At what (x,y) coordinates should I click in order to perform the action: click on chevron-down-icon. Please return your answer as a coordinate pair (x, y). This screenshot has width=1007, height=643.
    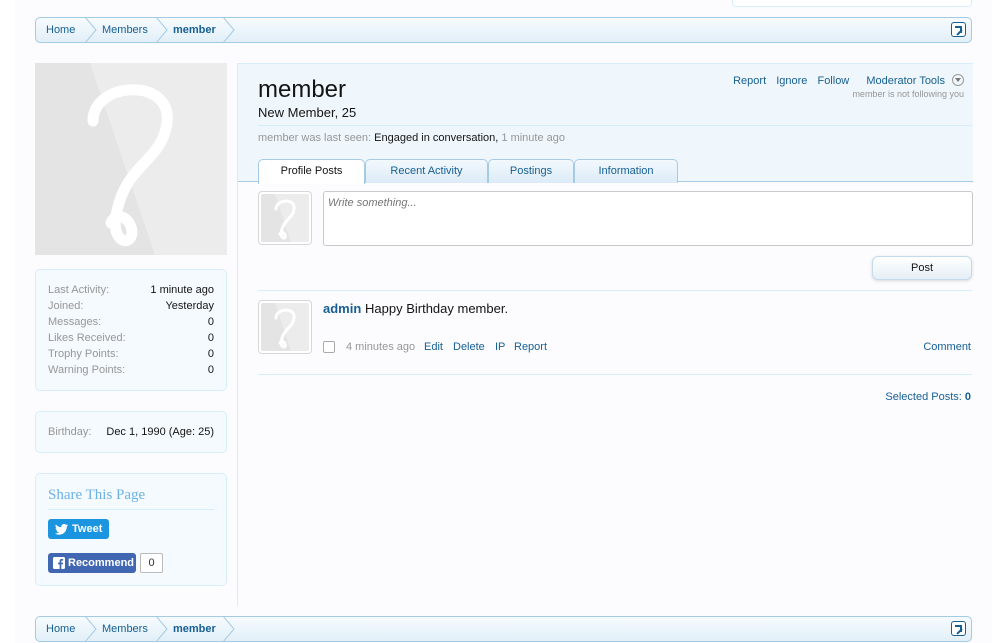
    Looking at the image, I should click on (958, 80).